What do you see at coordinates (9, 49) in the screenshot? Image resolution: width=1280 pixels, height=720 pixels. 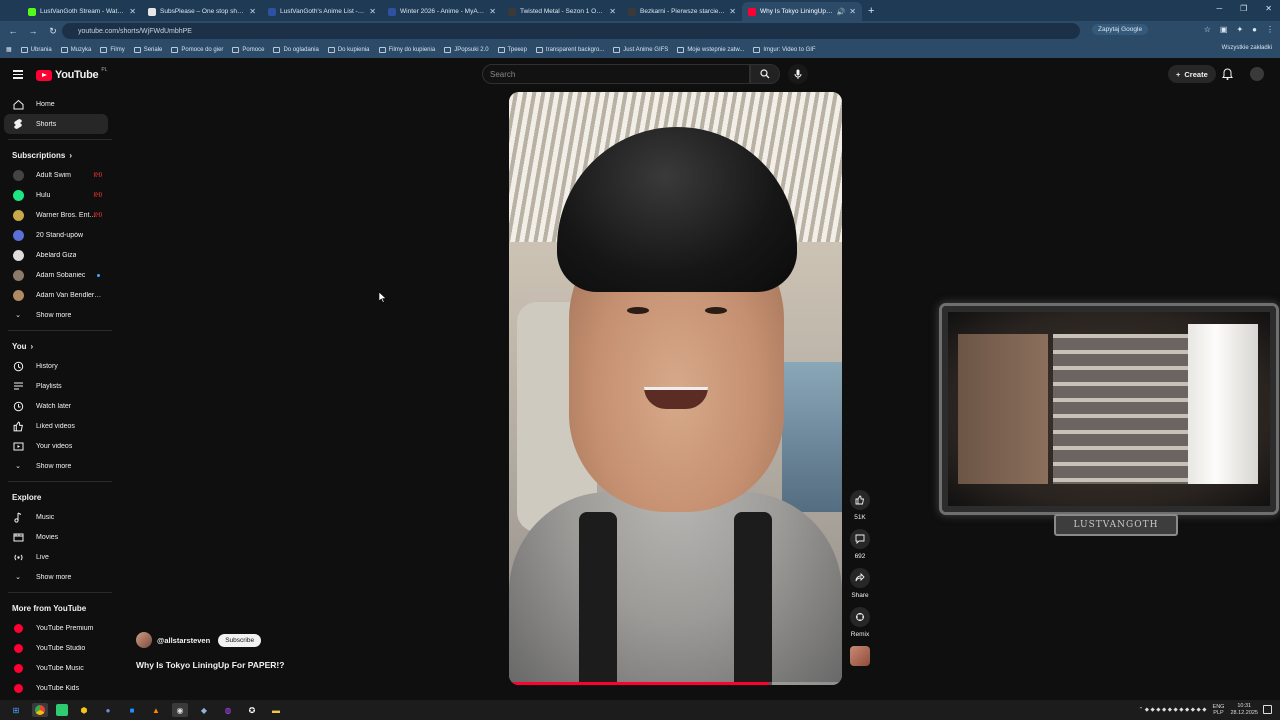 I see `apps-icon: ▦` at bounding box center [9, 49].